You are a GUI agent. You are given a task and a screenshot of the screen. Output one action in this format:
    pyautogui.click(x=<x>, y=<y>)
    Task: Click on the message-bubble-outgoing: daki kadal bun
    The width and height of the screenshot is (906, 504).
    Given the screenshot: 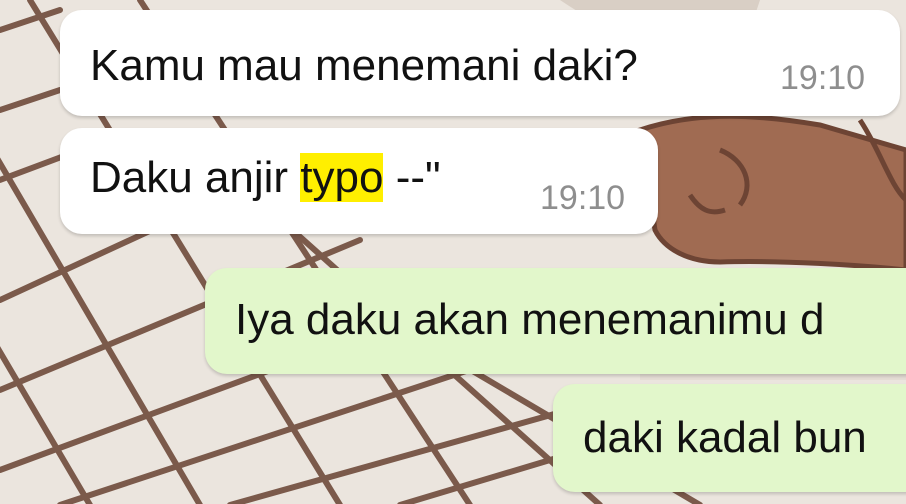 What is the action you would take?
    pyautogui.click(x=729, y=438)
    